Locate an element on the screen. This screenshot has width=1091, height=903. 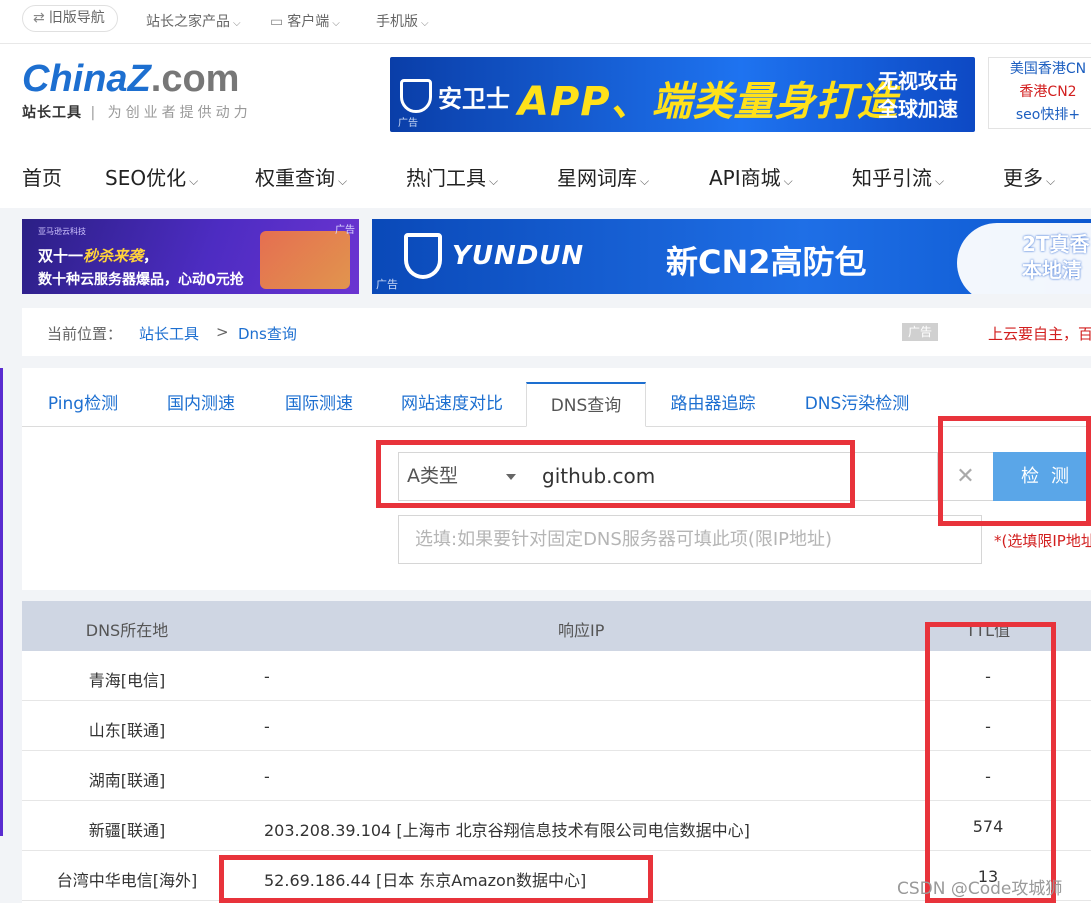
cell-ttl: - is located at coordinates (988, 776).